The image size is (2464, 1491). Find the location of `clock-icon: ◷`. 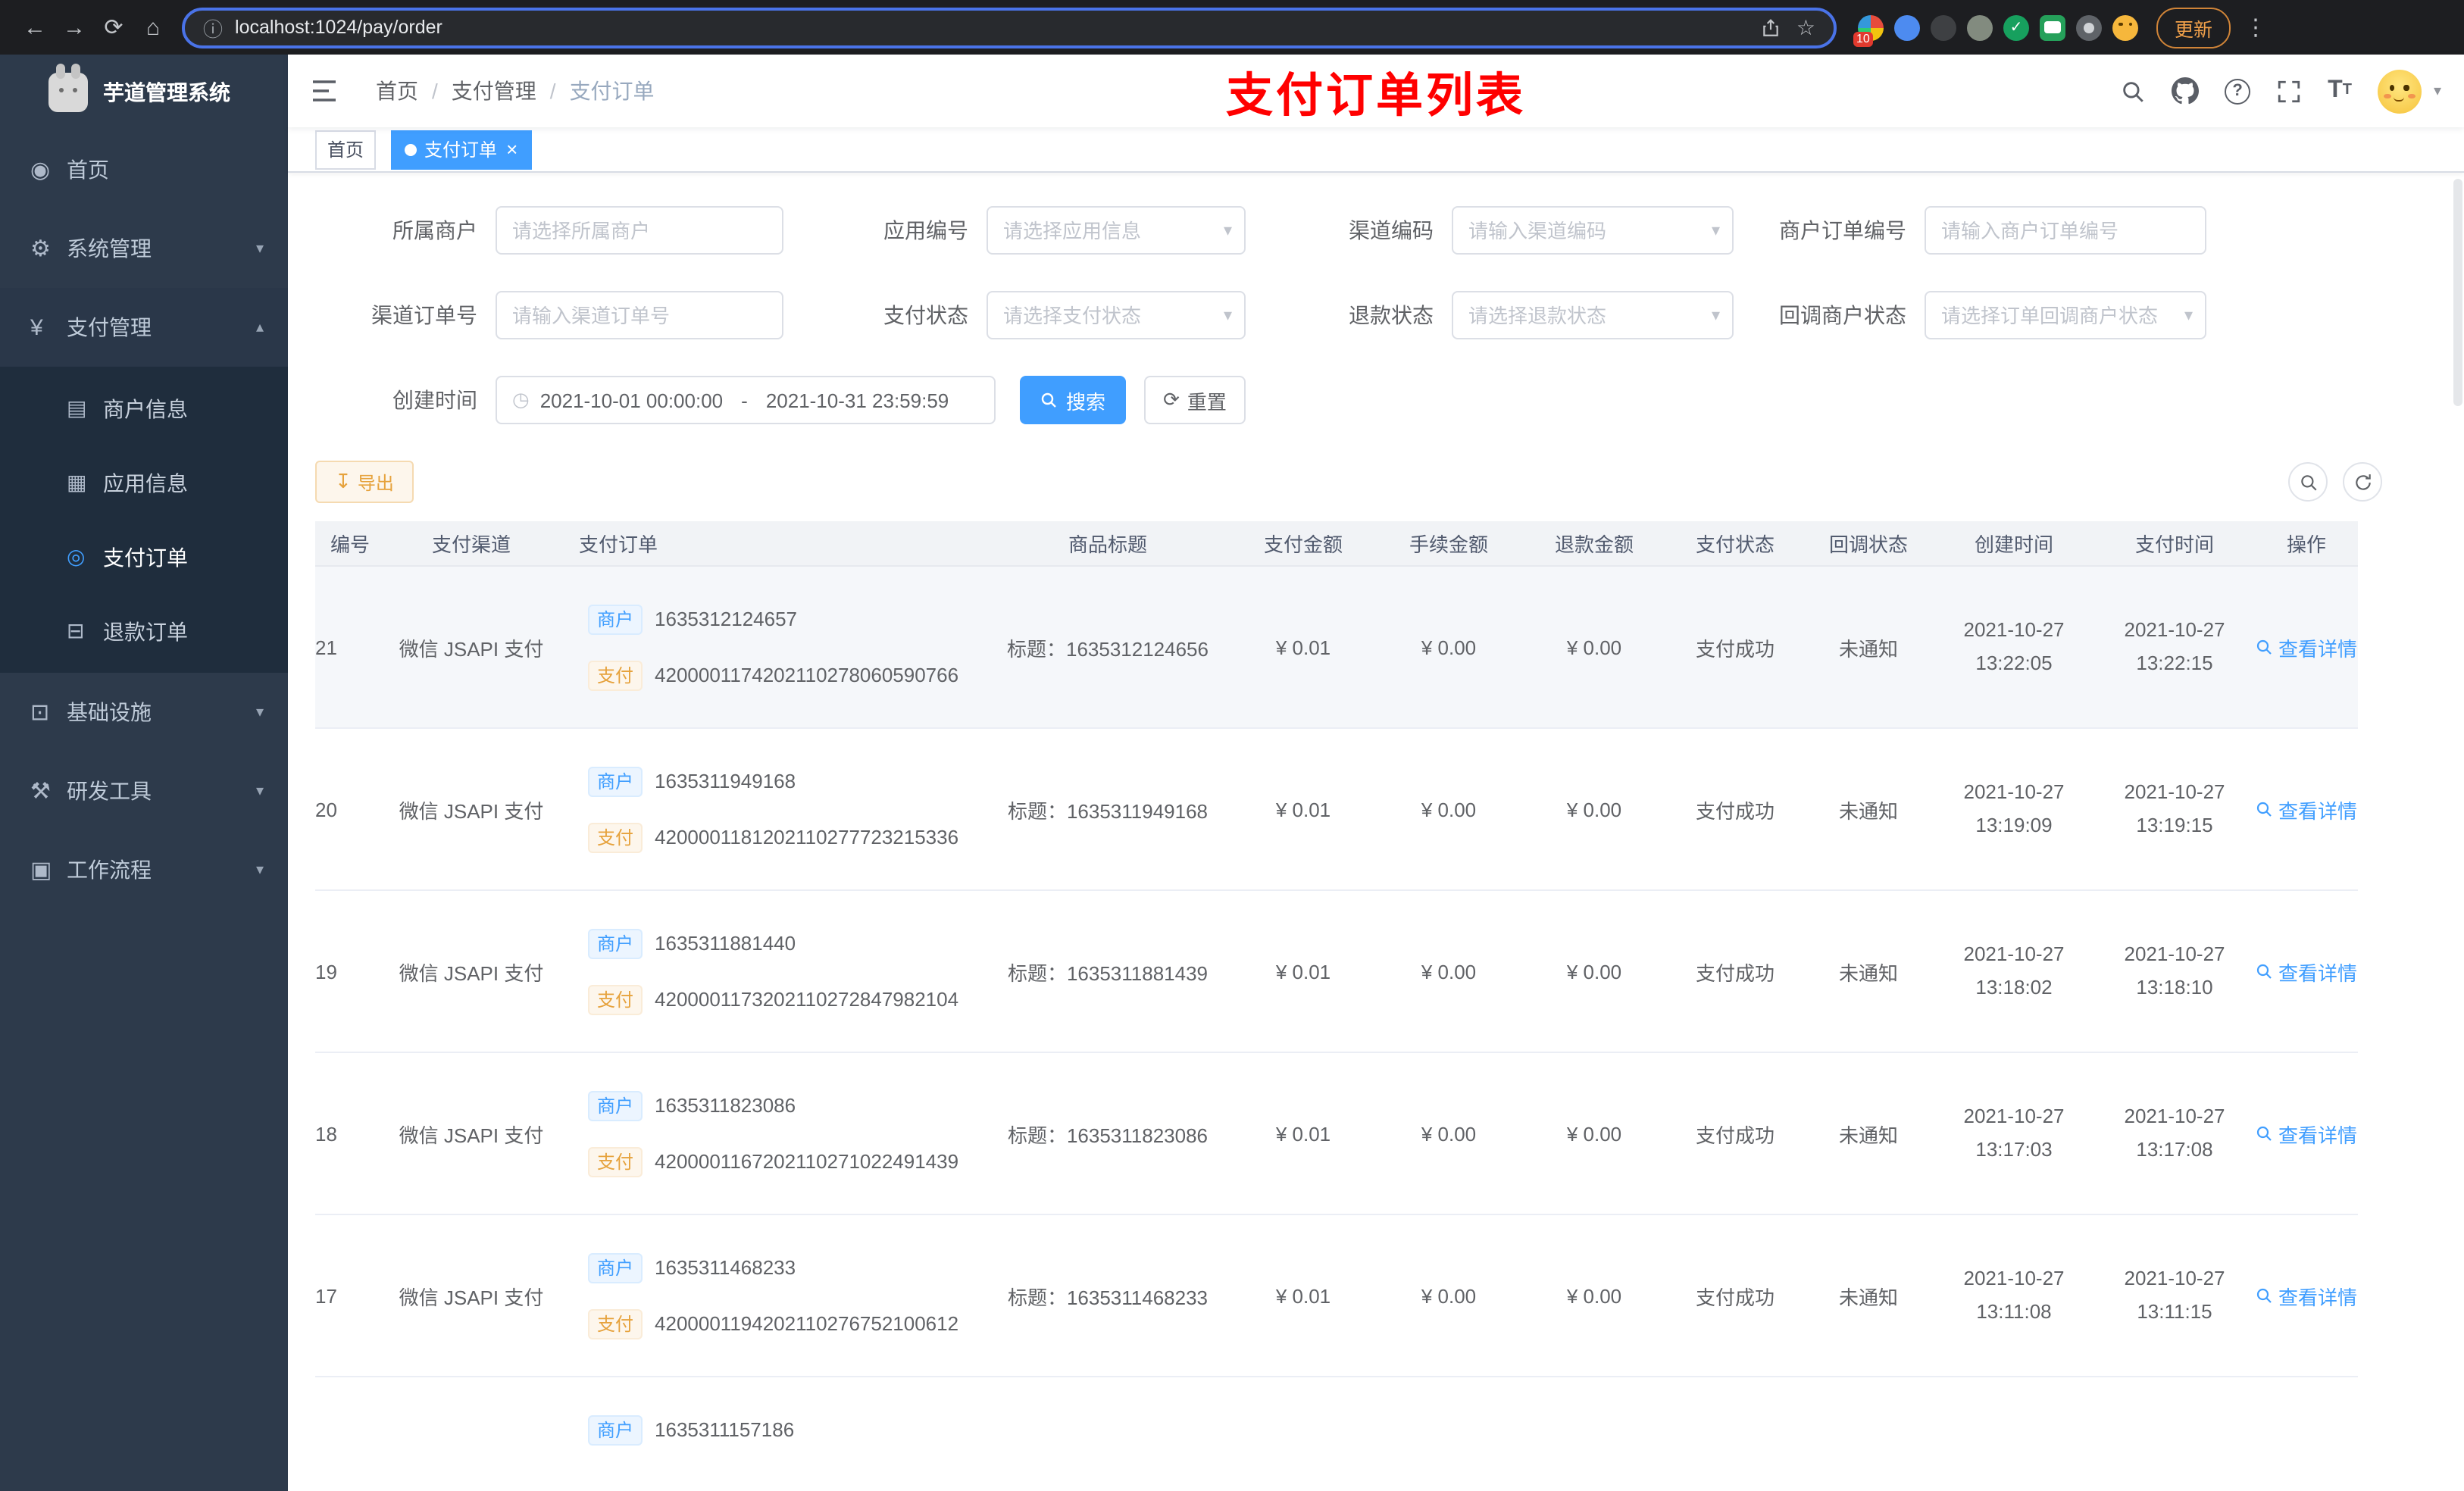

clock-icon: ◷ is located at coordinates (521, 399).